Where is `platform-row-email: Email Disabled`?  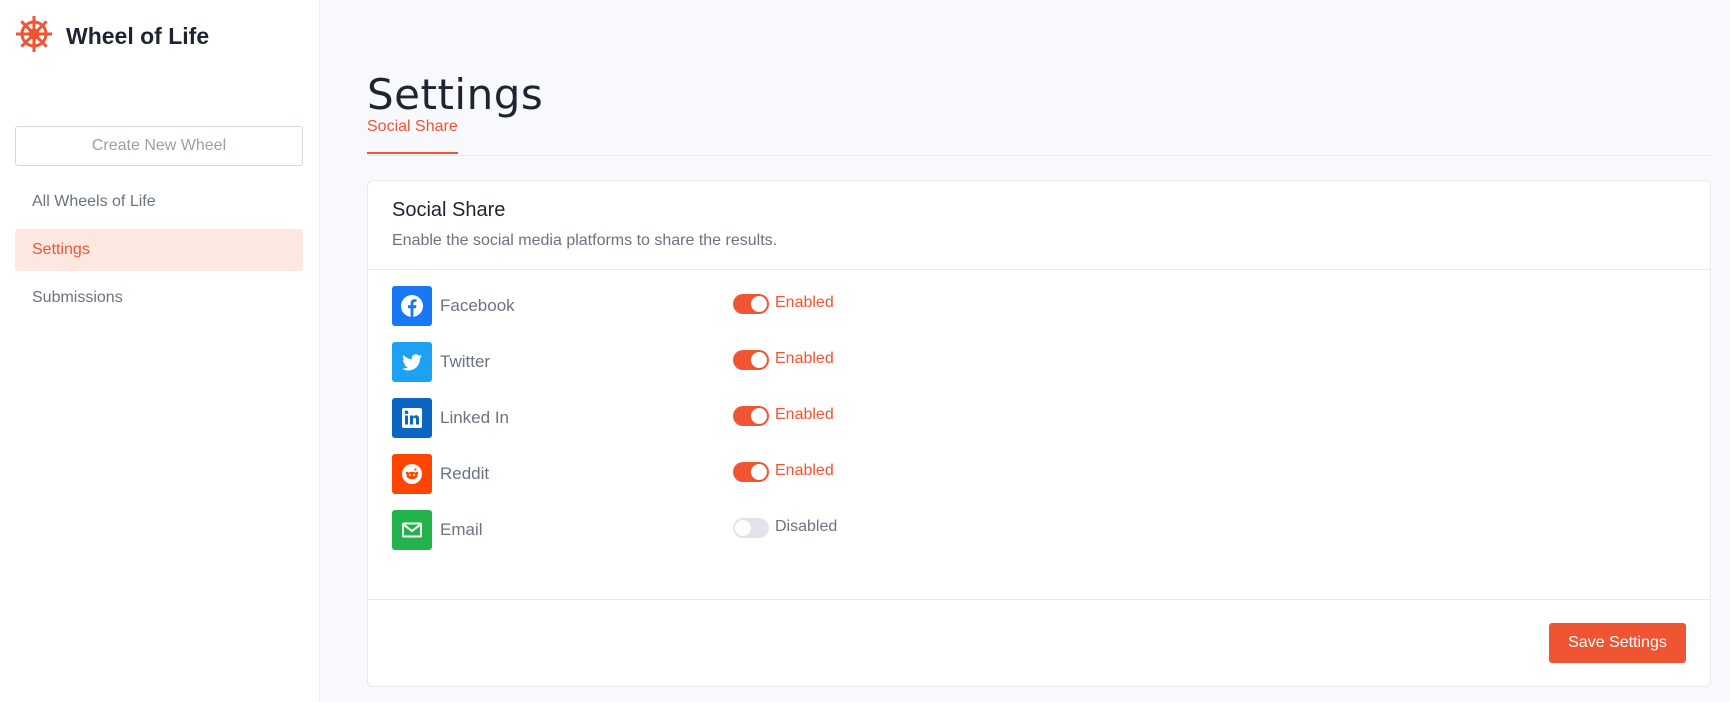 platform-row-email: Email Disabled is located at coordinates (692, 538).